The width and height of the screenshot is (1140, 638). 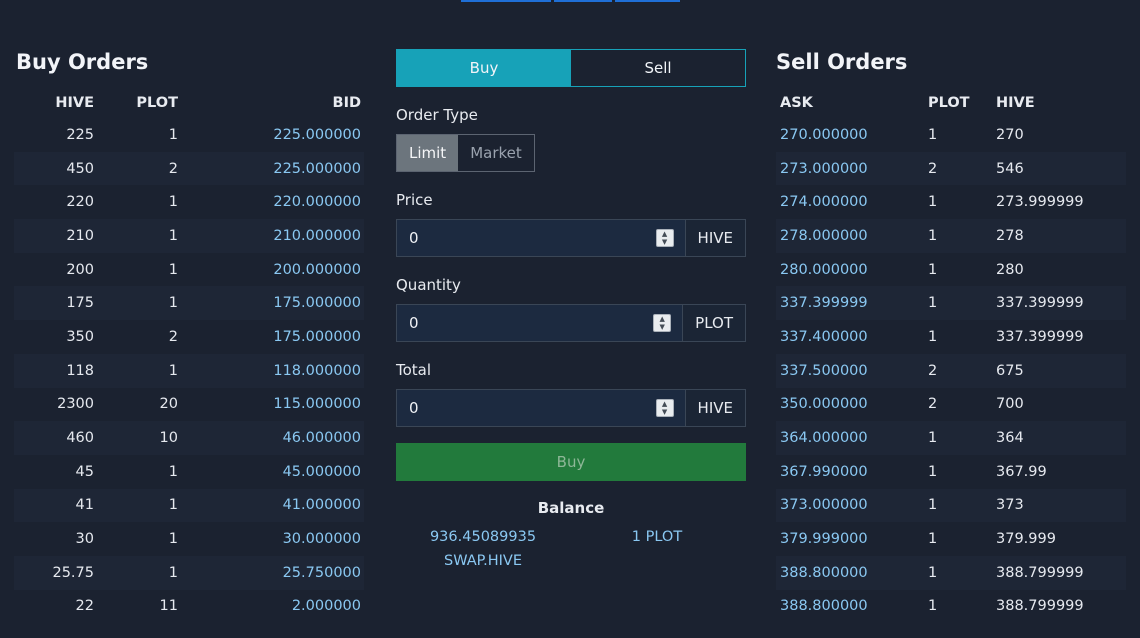 I want to click on total-input: 0 ▲ ▼, so click(x=541, y=408).